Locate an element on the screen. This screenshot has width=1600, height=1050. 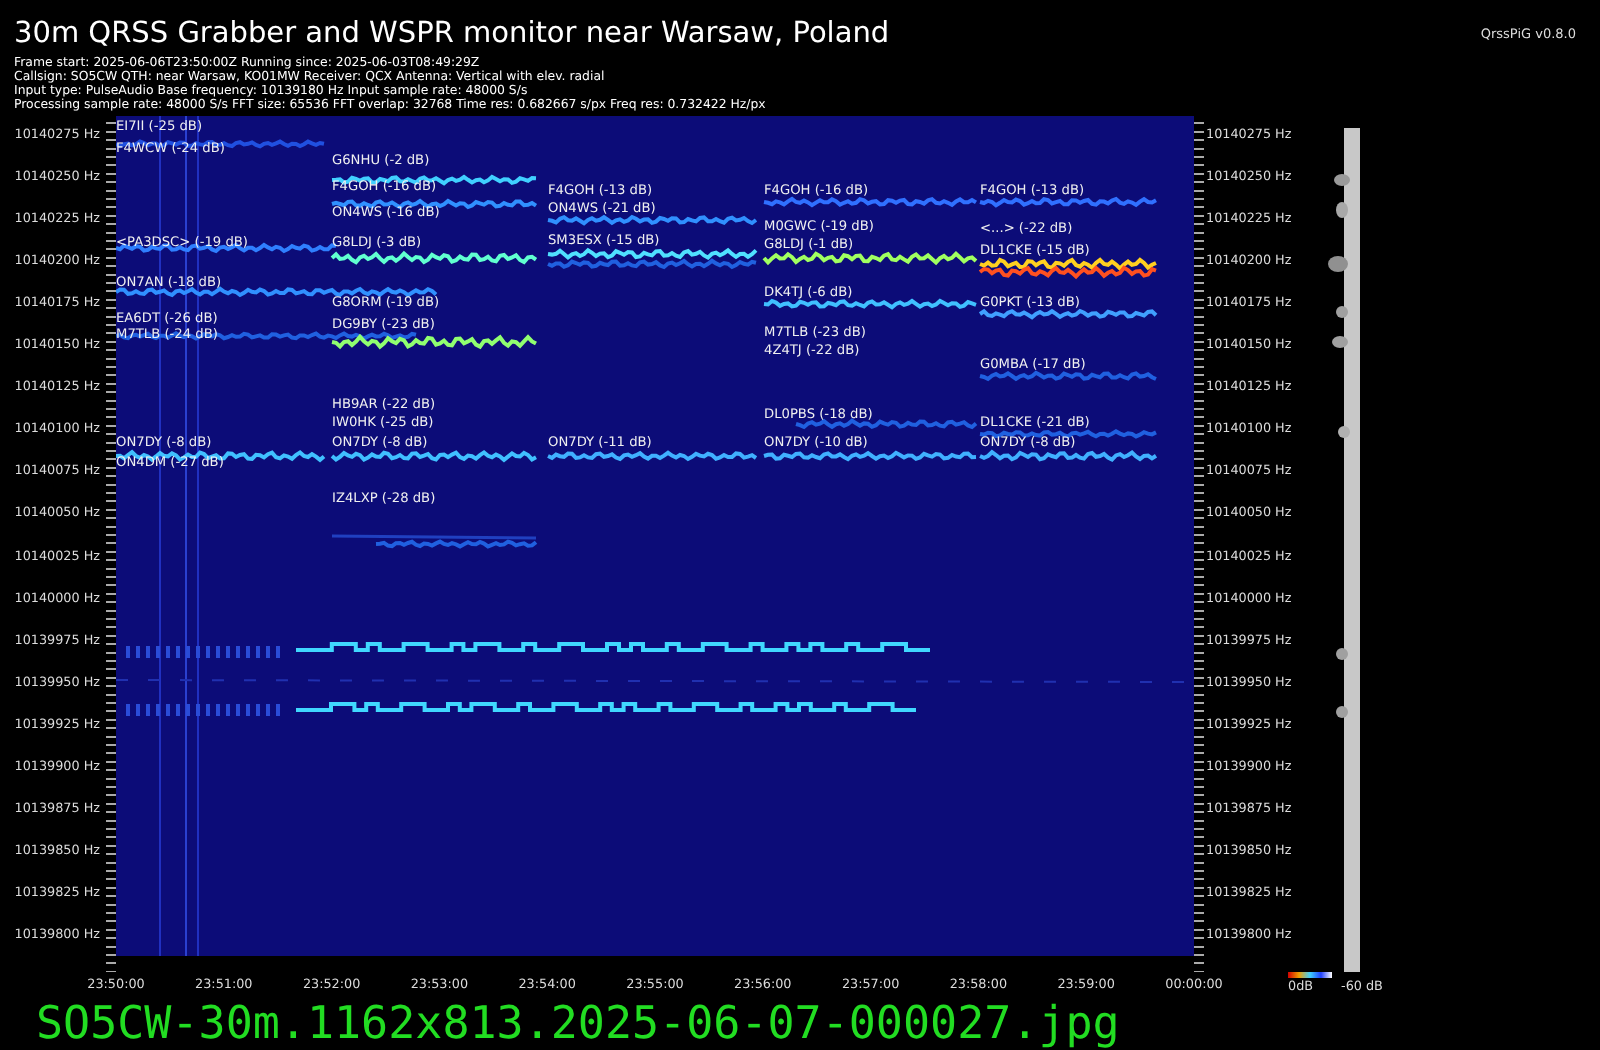
filename-label: SO5CW-30m.1162x813.2025-06-07-000027.jpg is located at coordinates (578, 1024).